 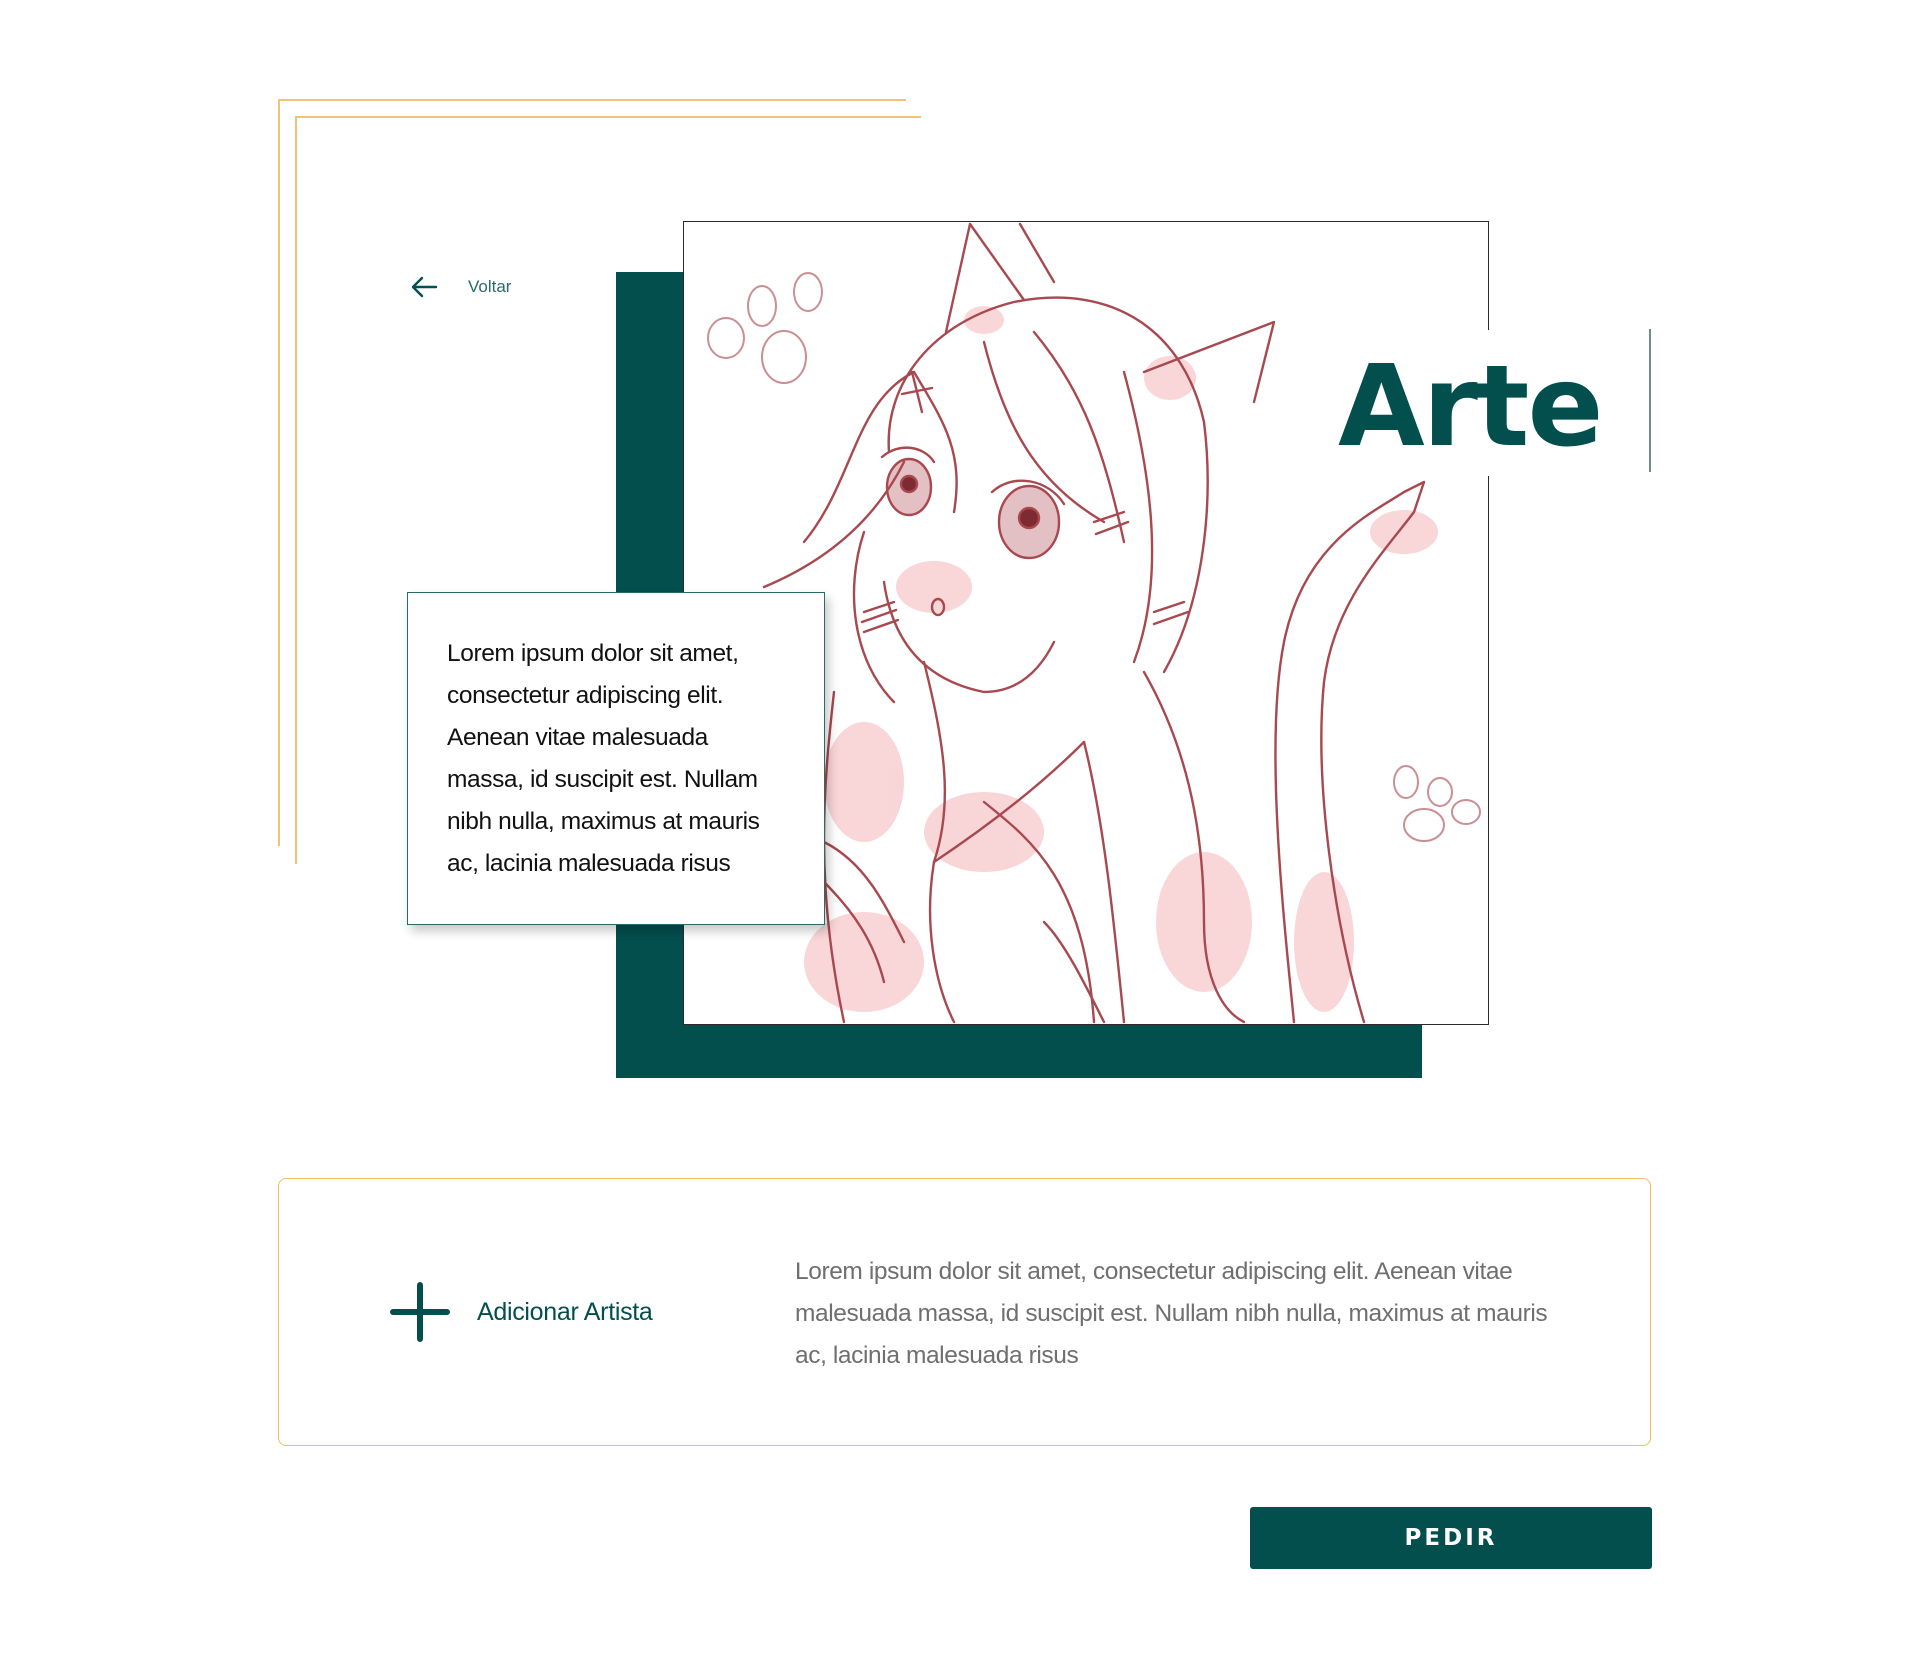 What do you see at coordinates (296, 490) in the screenshot?
I see `decorative-line-left-inner` at bounding box center [296, 490].